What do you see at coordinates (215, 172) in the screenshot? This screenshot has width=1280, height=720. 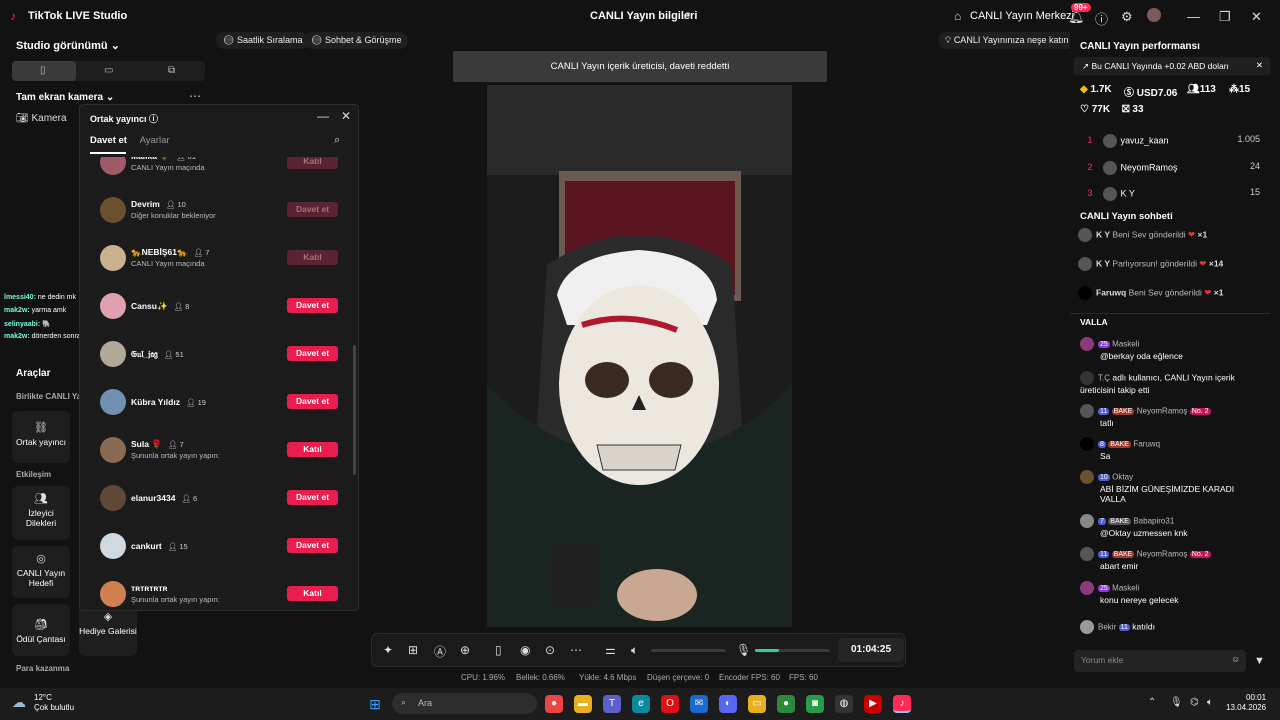 I see `cohost-row: Malika 🌹👤︎ 81CANLI Yayın maçında Katıl` at bounding box center [215, 172].